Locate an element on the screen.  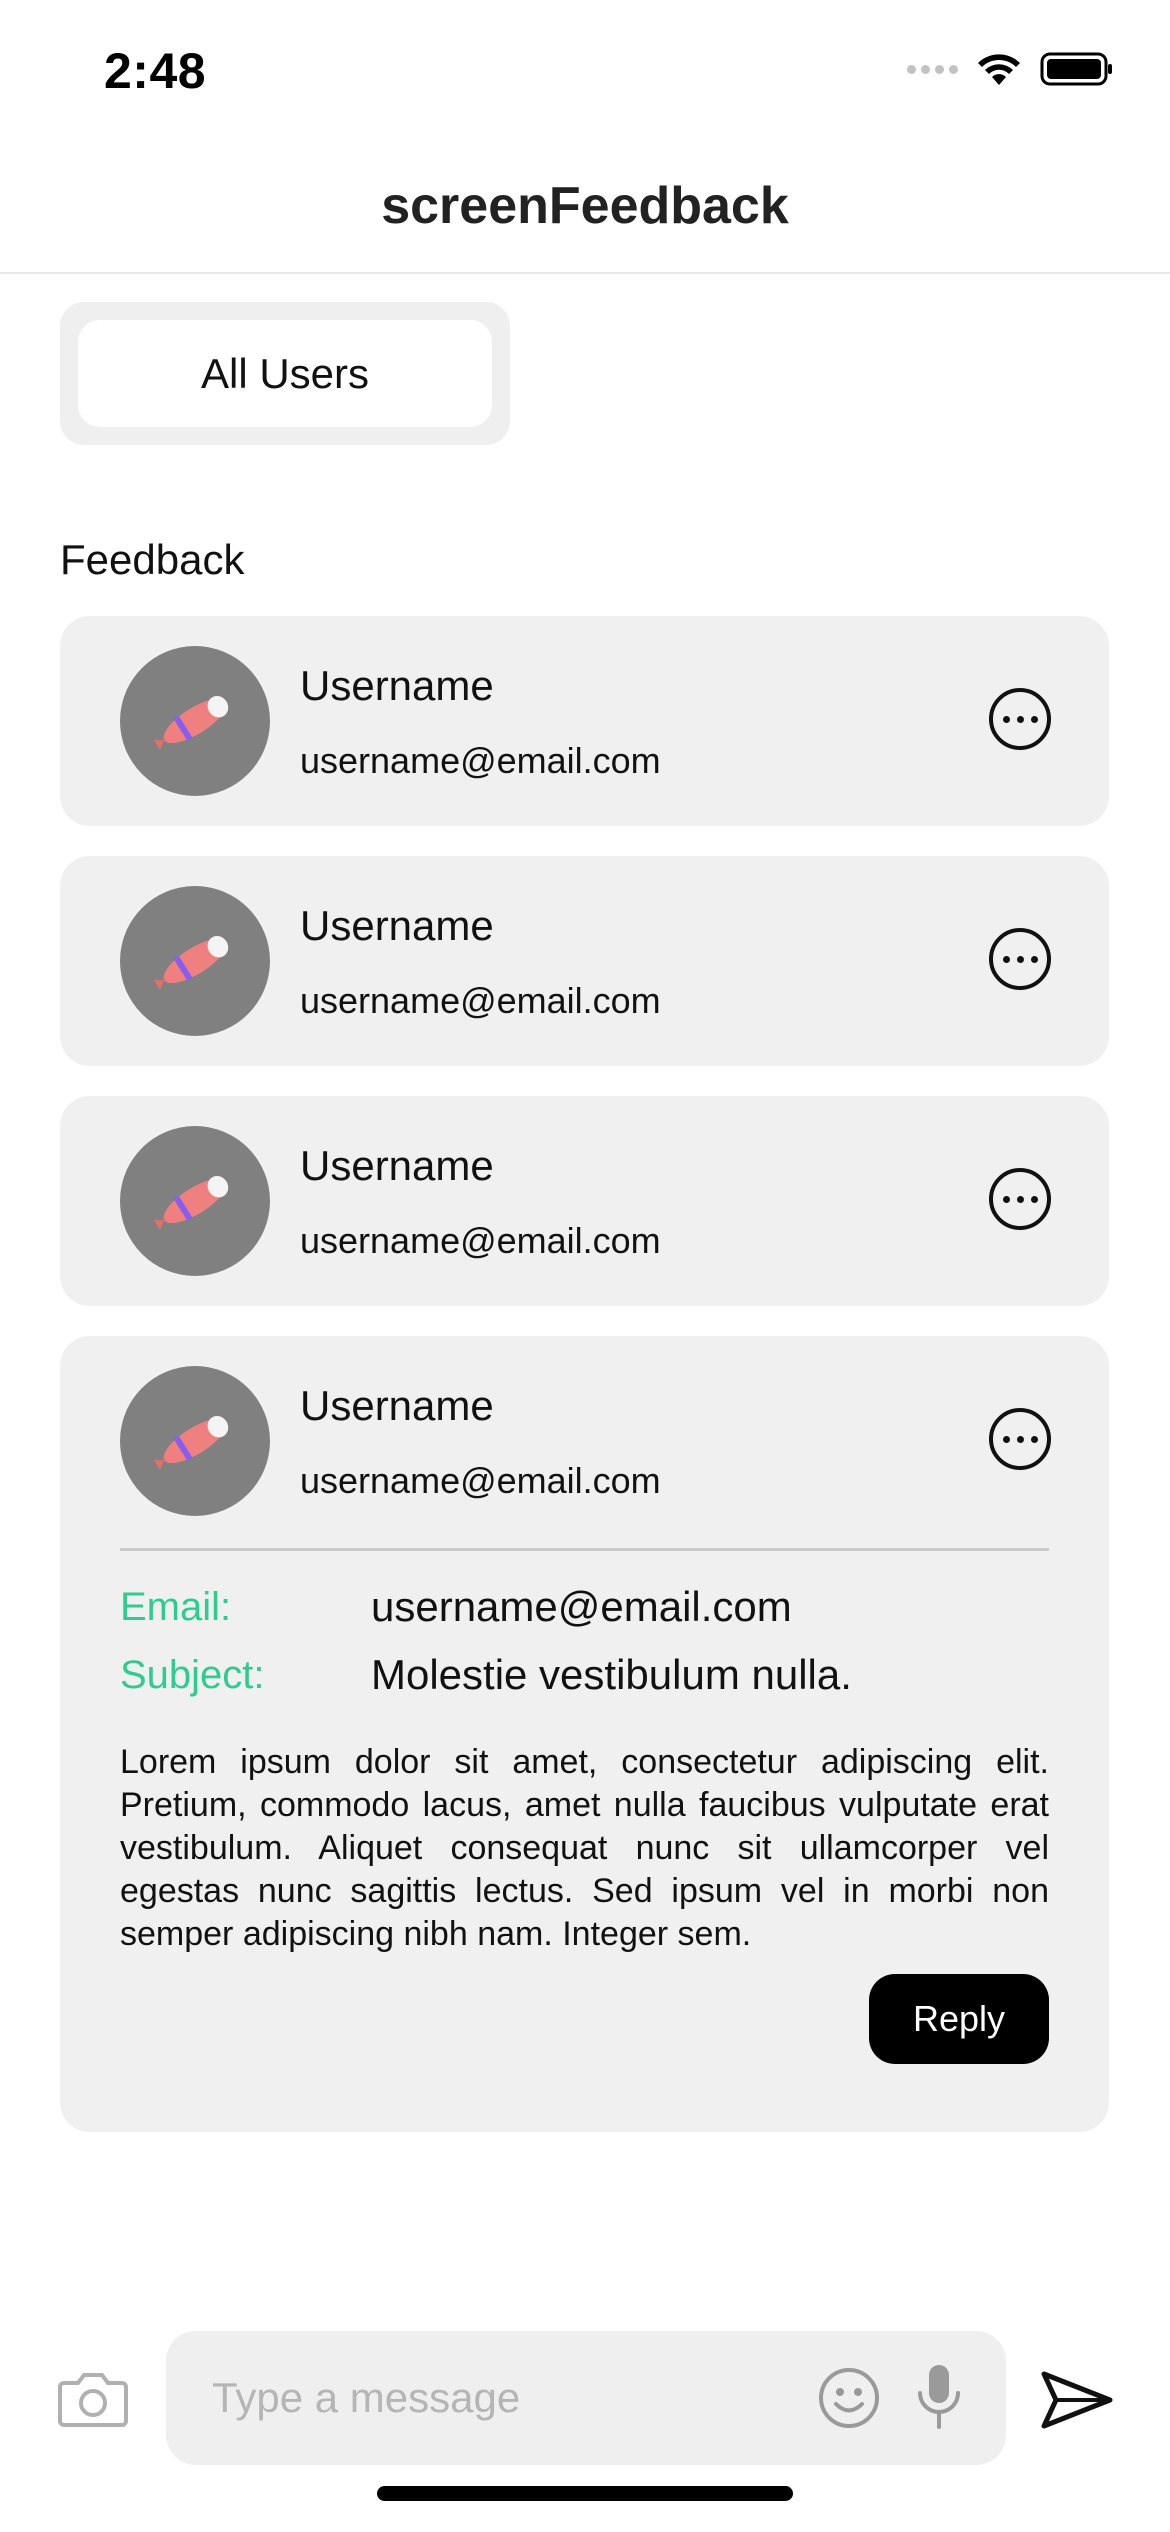
email-label: Email: is located at coordinates (176, 1606).